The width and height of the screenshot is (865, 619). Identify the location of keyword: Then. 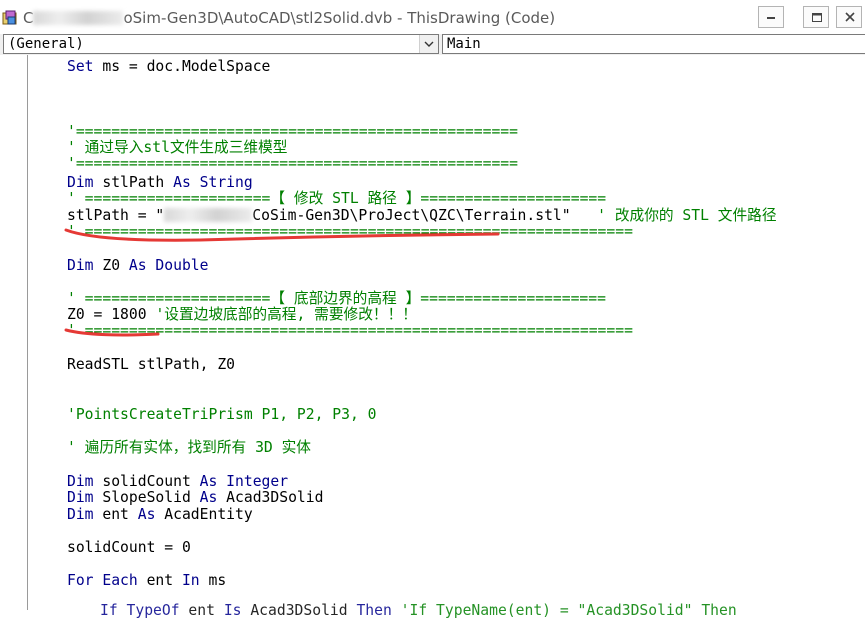
(374, 610).